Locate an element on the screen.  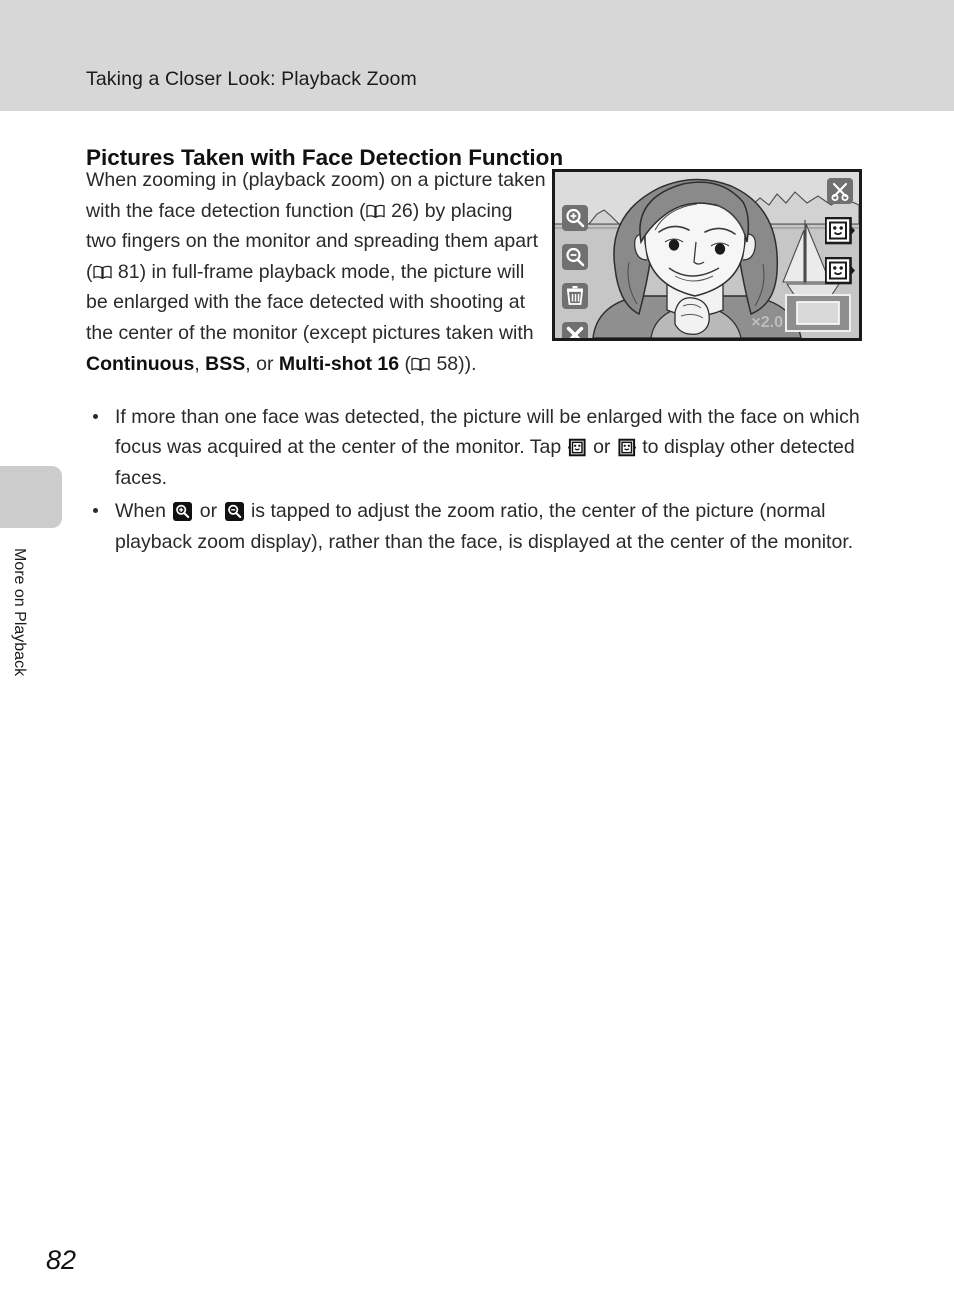
term-bss: BSS is located at coordinates (225, 363).